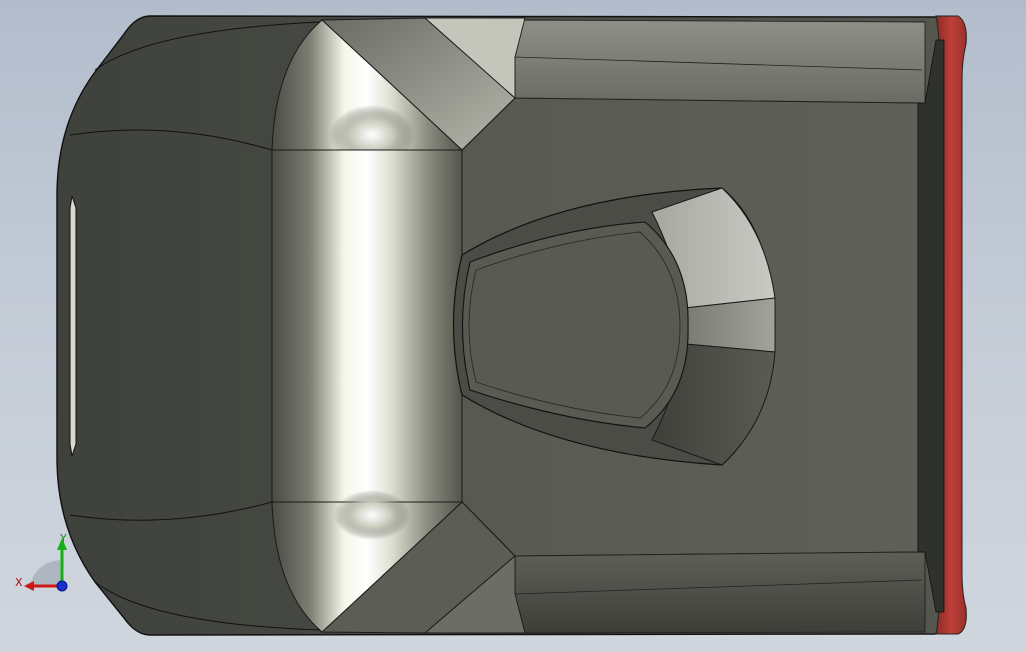 The width and height of the screenshot is (1026, 652). I want to click on cylinder-bar, so click(367, 326).